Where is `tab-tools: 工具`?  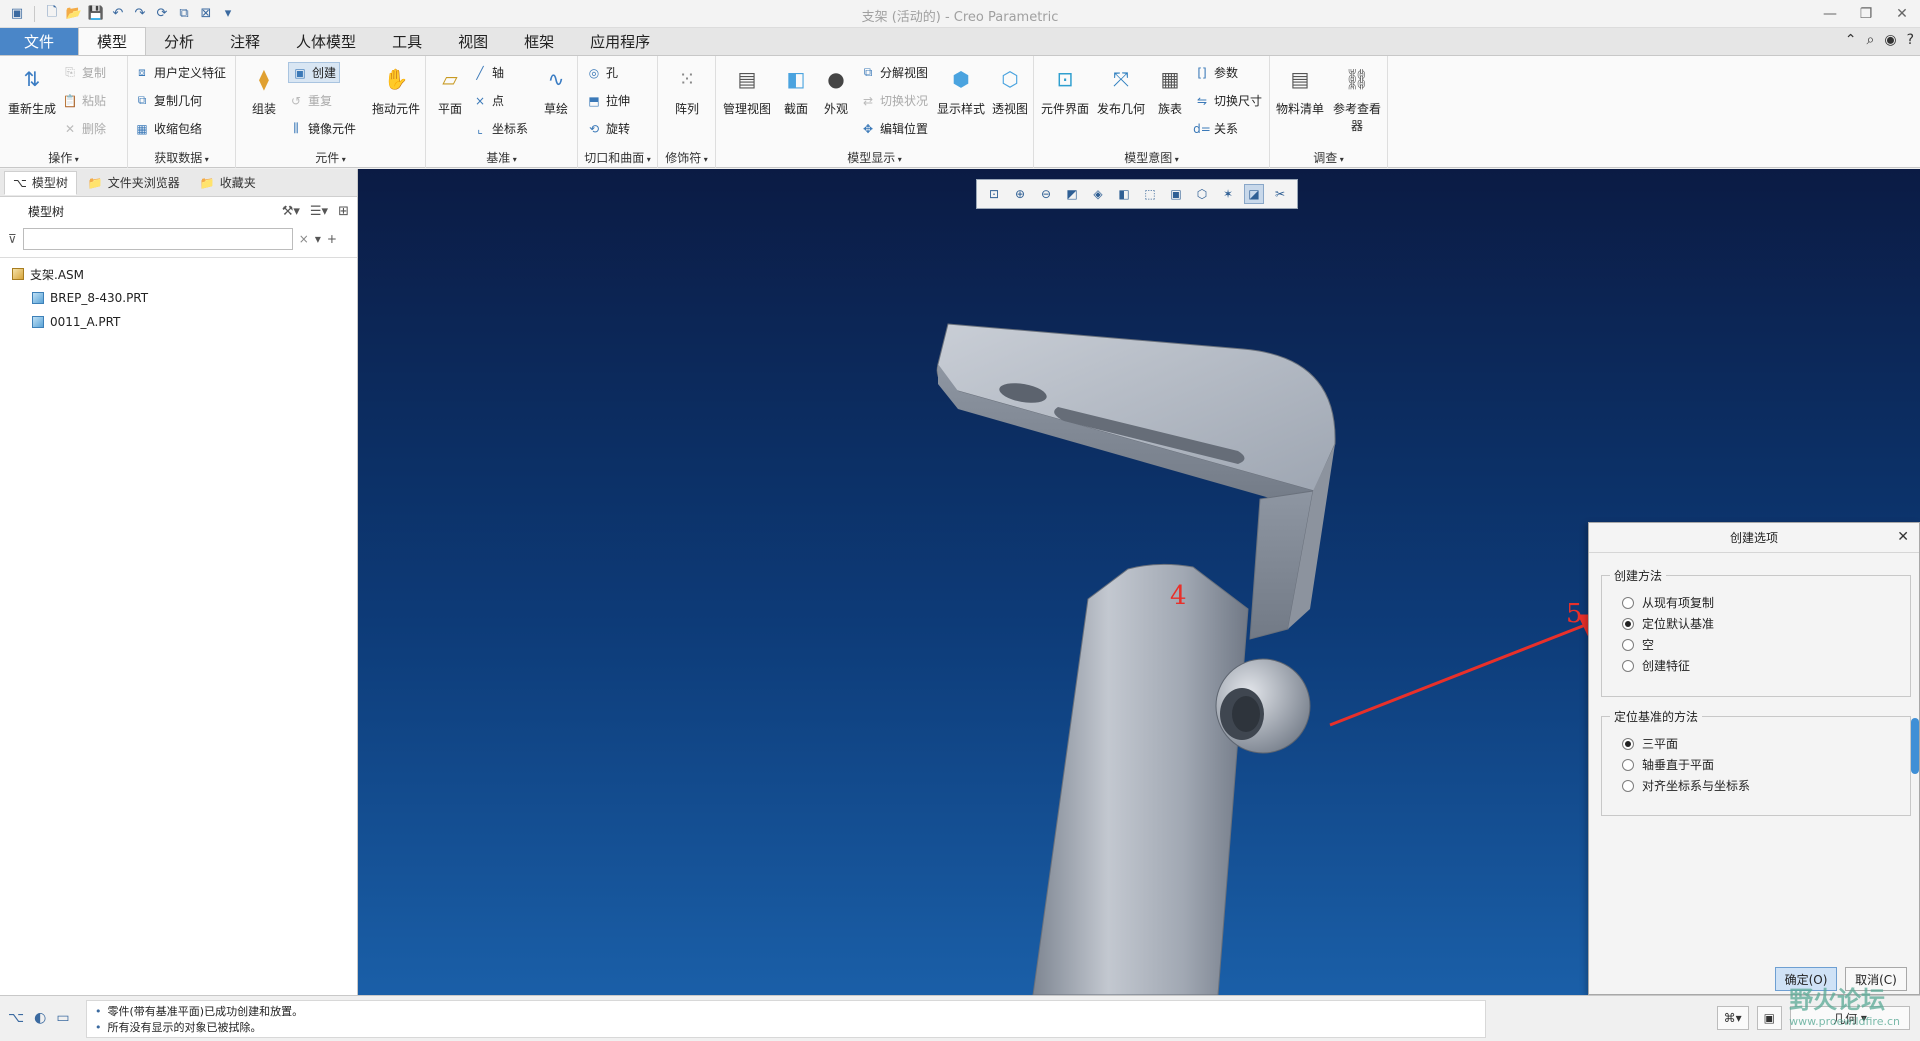 tab-tools: 工具 is located at coordinates (407, 41).